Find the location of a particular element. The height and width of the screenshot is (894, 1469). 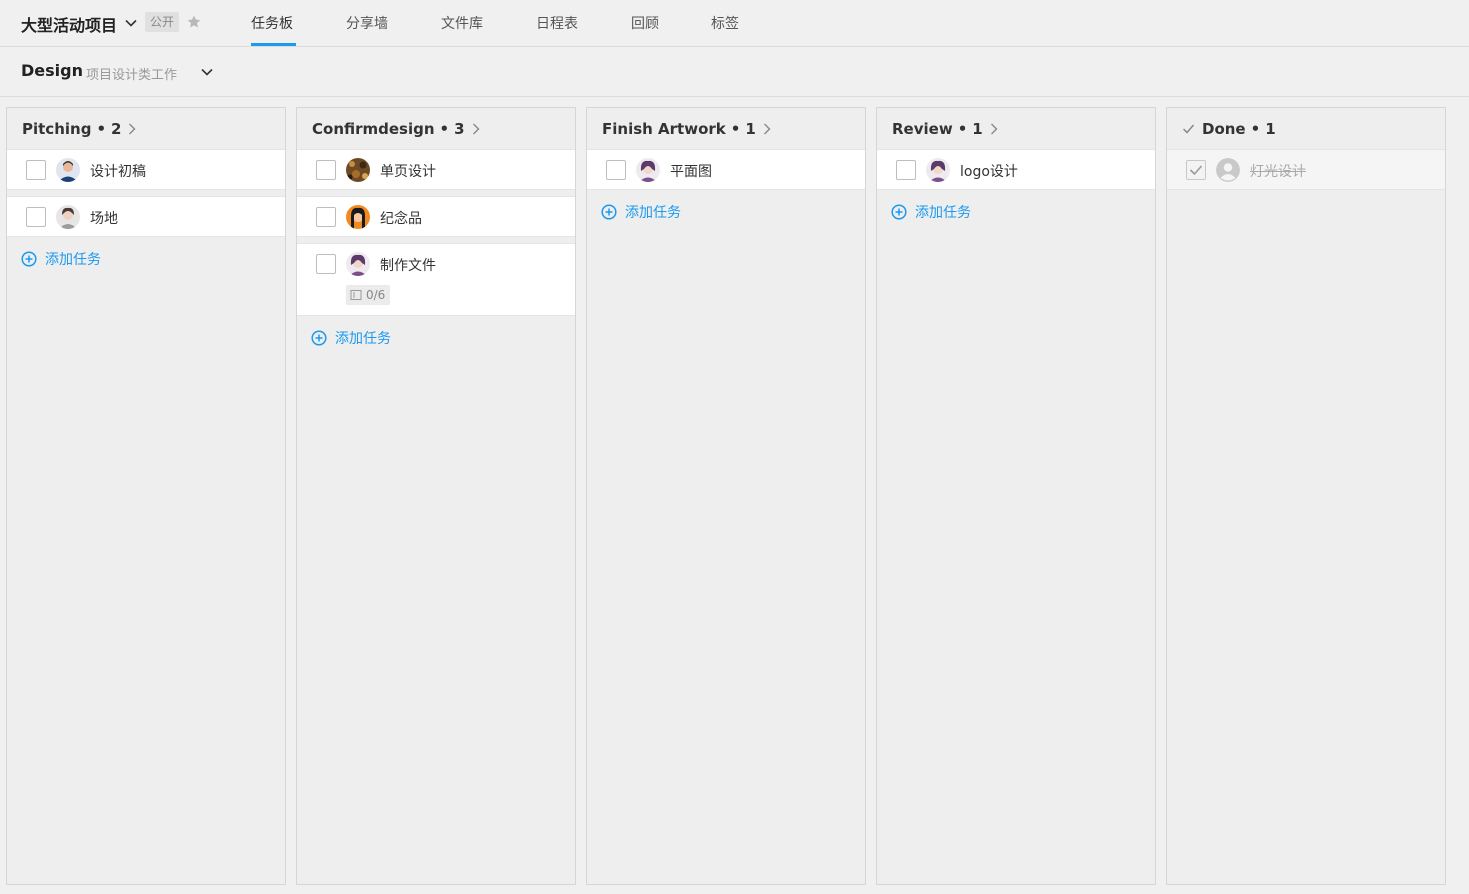

task-title: 灯光设计 is located at coordinates (1278, 172).